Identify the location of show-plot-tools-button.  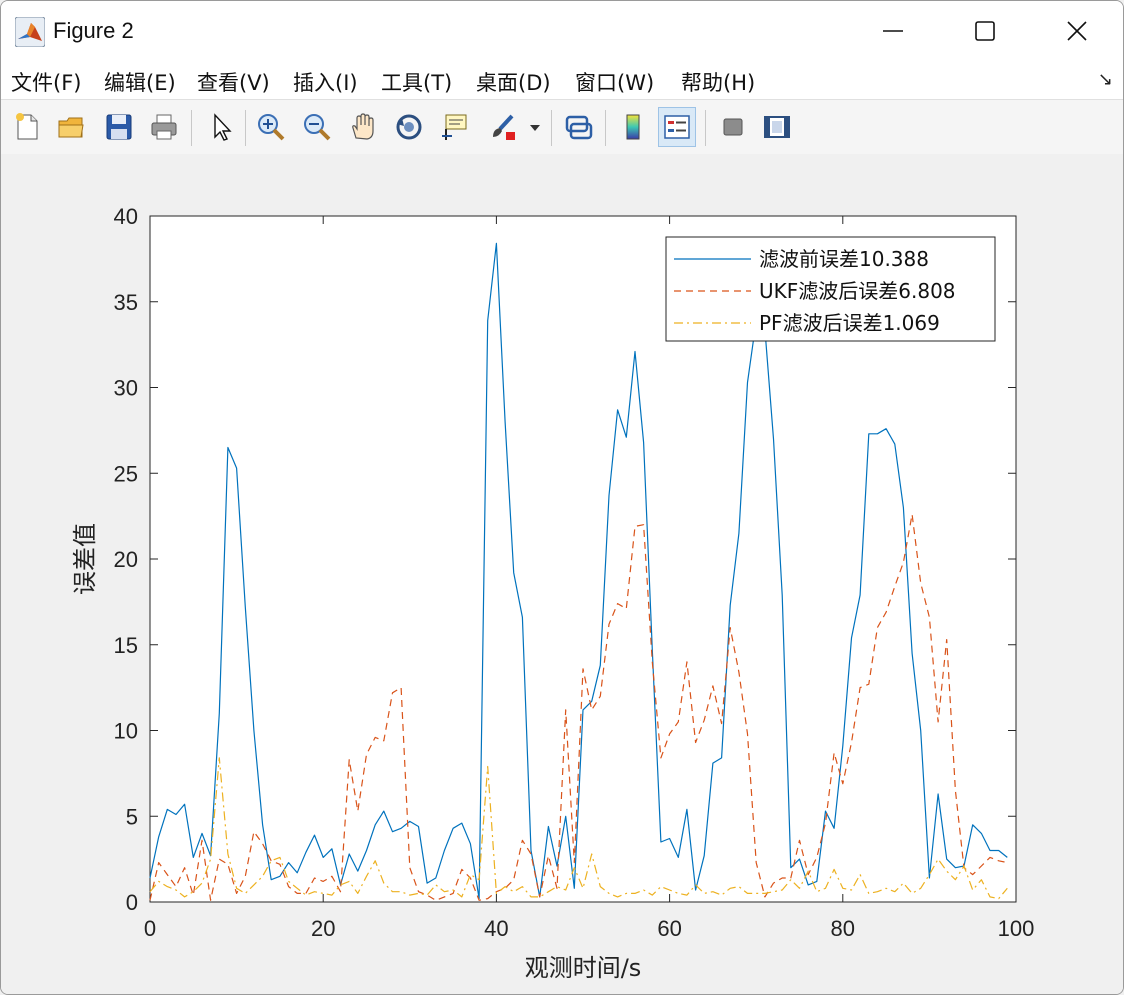
(777, 127).